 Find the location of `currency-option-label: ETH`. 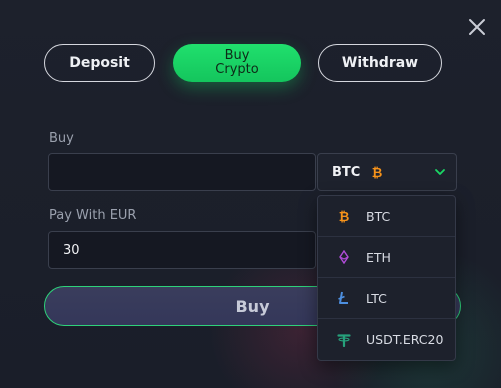

currency-option-label: ETH is located at coordinates (378, 257).